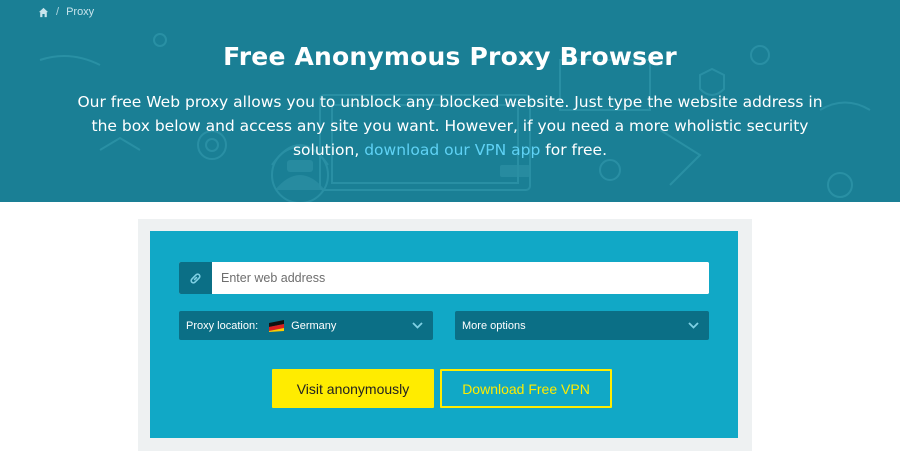 The image size is (900, 457). What do you see at coordinates (43, 12) in the screenshot?
I see `home-icon` at bounding box center [43, 12].